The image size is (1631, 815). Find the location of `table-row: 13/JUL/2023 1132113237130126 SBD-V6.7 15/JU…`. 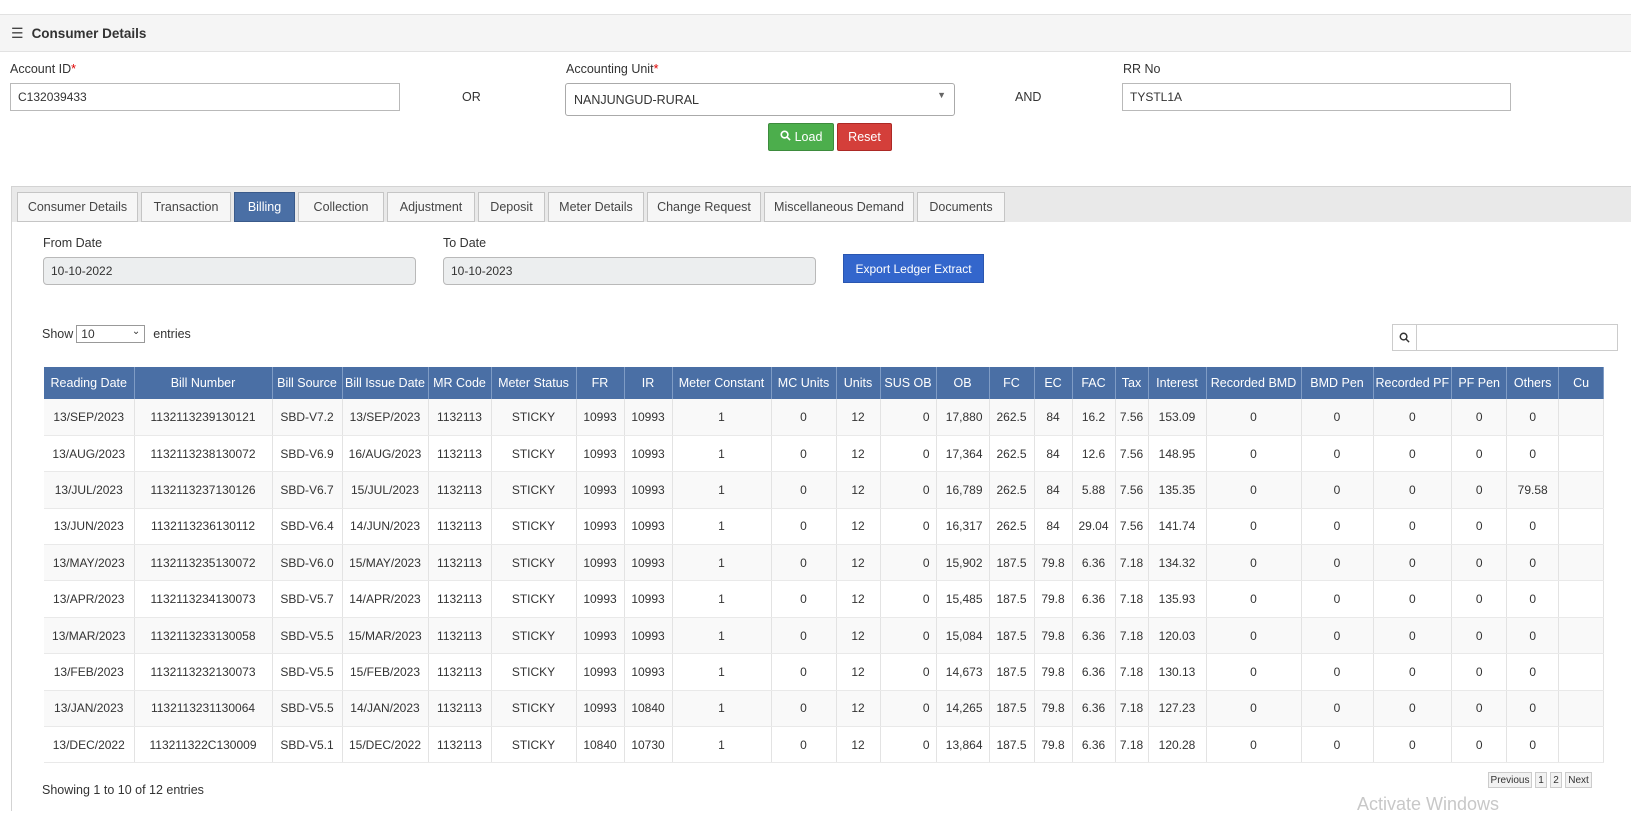

table-row: 13/JUL/2023 1132113237130126 SBD-V6.7 15/JU… is located at coordinates (824, 490).